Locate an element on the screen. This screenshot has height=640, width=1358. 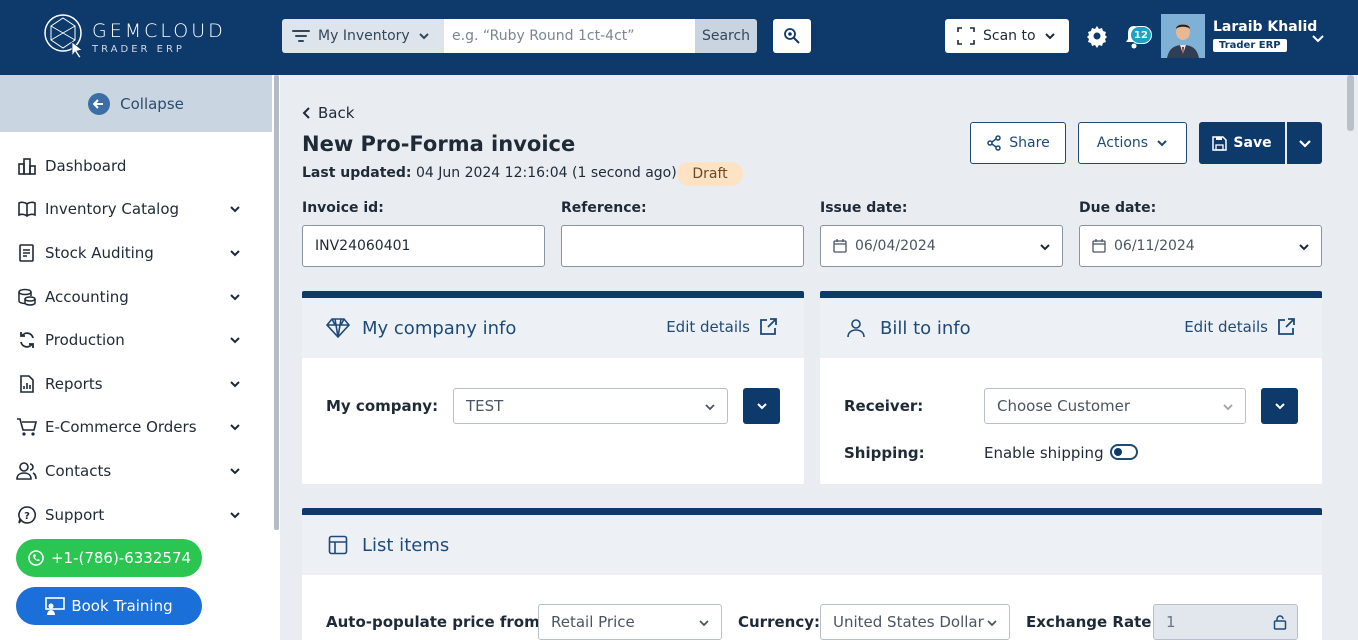
company-info-header: My company info Edit details is located at coordinates (553, 328).